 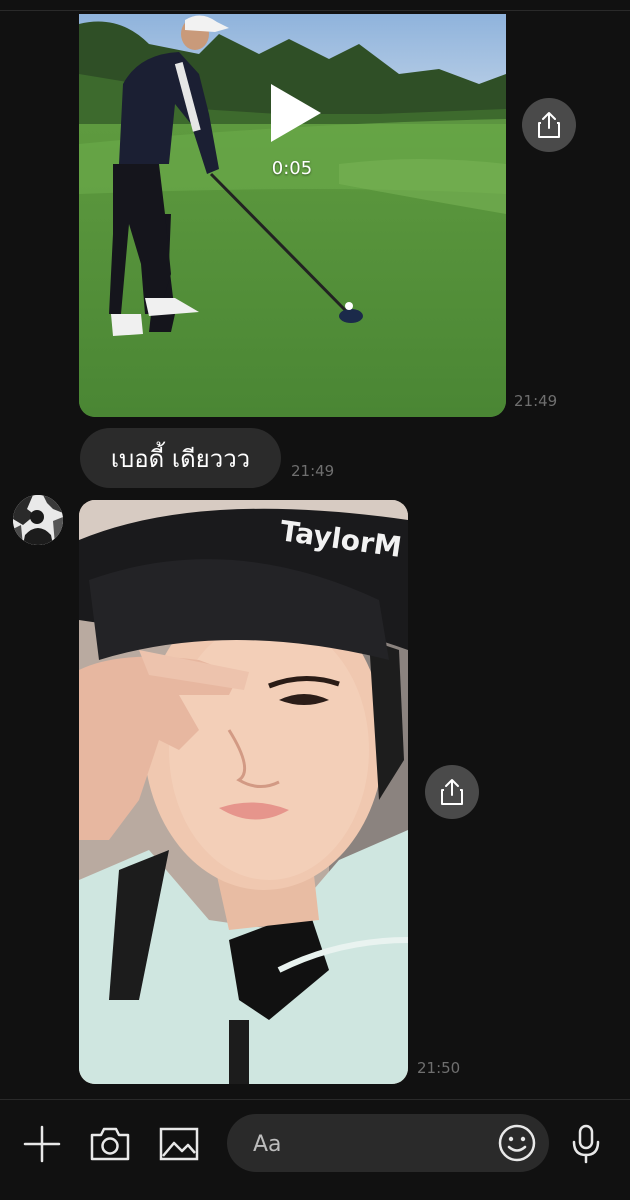 I want to click on message-input-container, so click(x=388, y=1144).